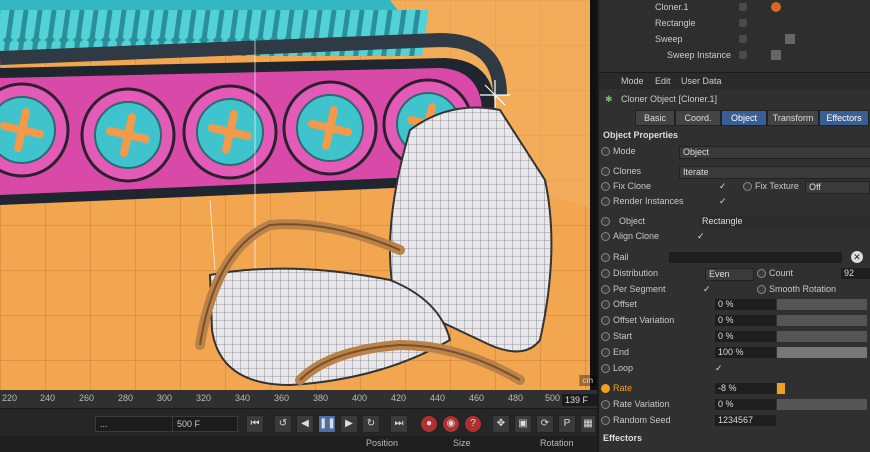 The height and width of the screenshot is (452, 870). What do you see at coordinates (743, 55) in the screenshot?
I see `visibility-dots` at bounding box center [743, 55].